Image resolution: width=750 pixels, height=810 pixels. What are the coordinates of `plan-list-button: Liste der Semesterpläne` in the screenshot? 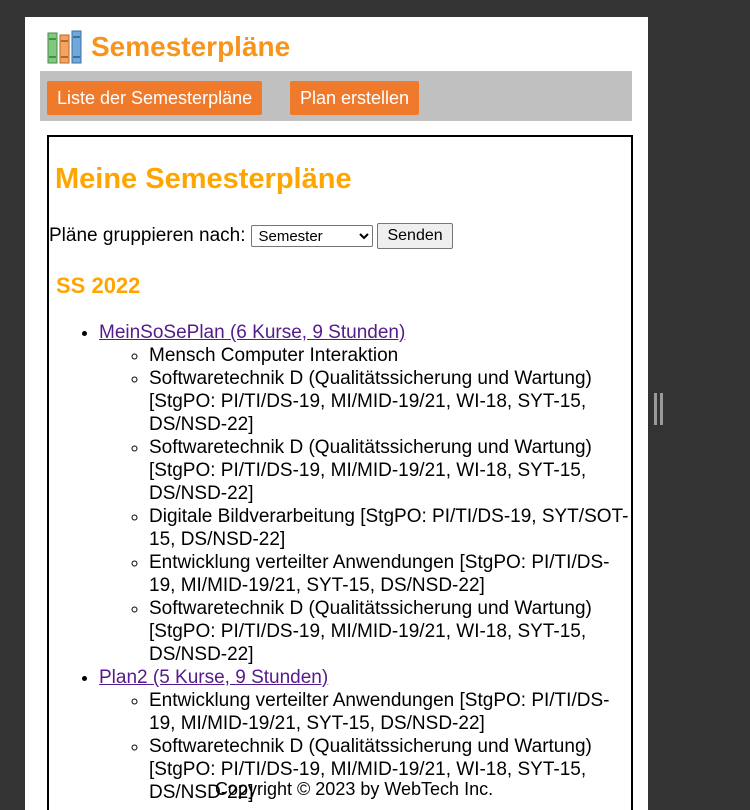 It's located at (155, 98).